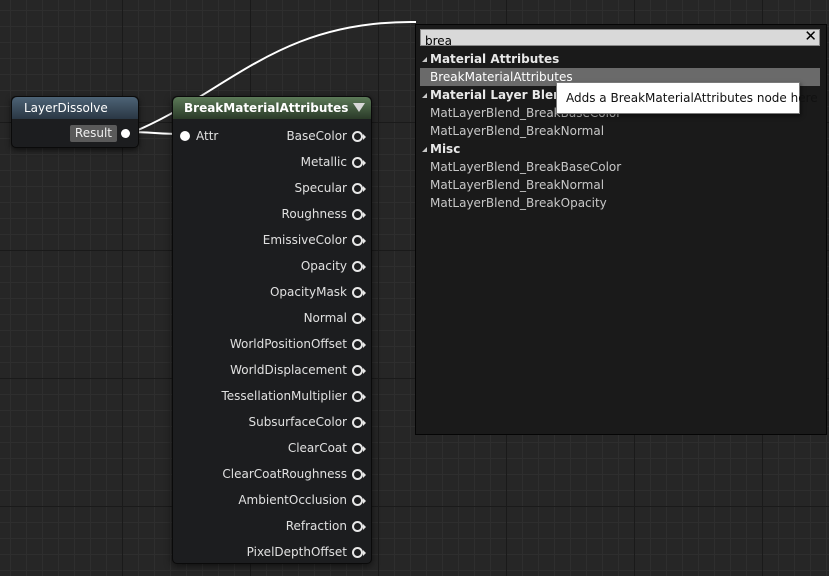 Image resolution: width=829 pixels, height=576 pixels. I want to click on result-pin-icon, so click(125, 133).